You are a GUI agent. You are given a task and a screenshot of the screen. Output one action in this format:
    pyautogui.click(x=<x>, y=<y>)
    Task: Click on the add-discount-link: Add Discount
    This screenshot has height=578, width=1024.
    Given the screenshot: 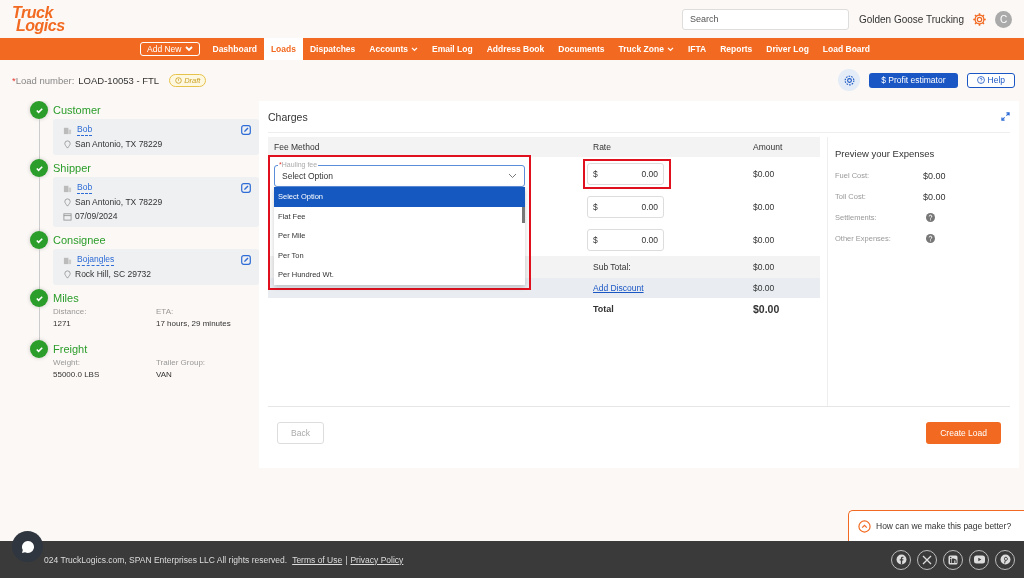 What is the action you would take?
    pyautogui.click(x=618, y=288)
    